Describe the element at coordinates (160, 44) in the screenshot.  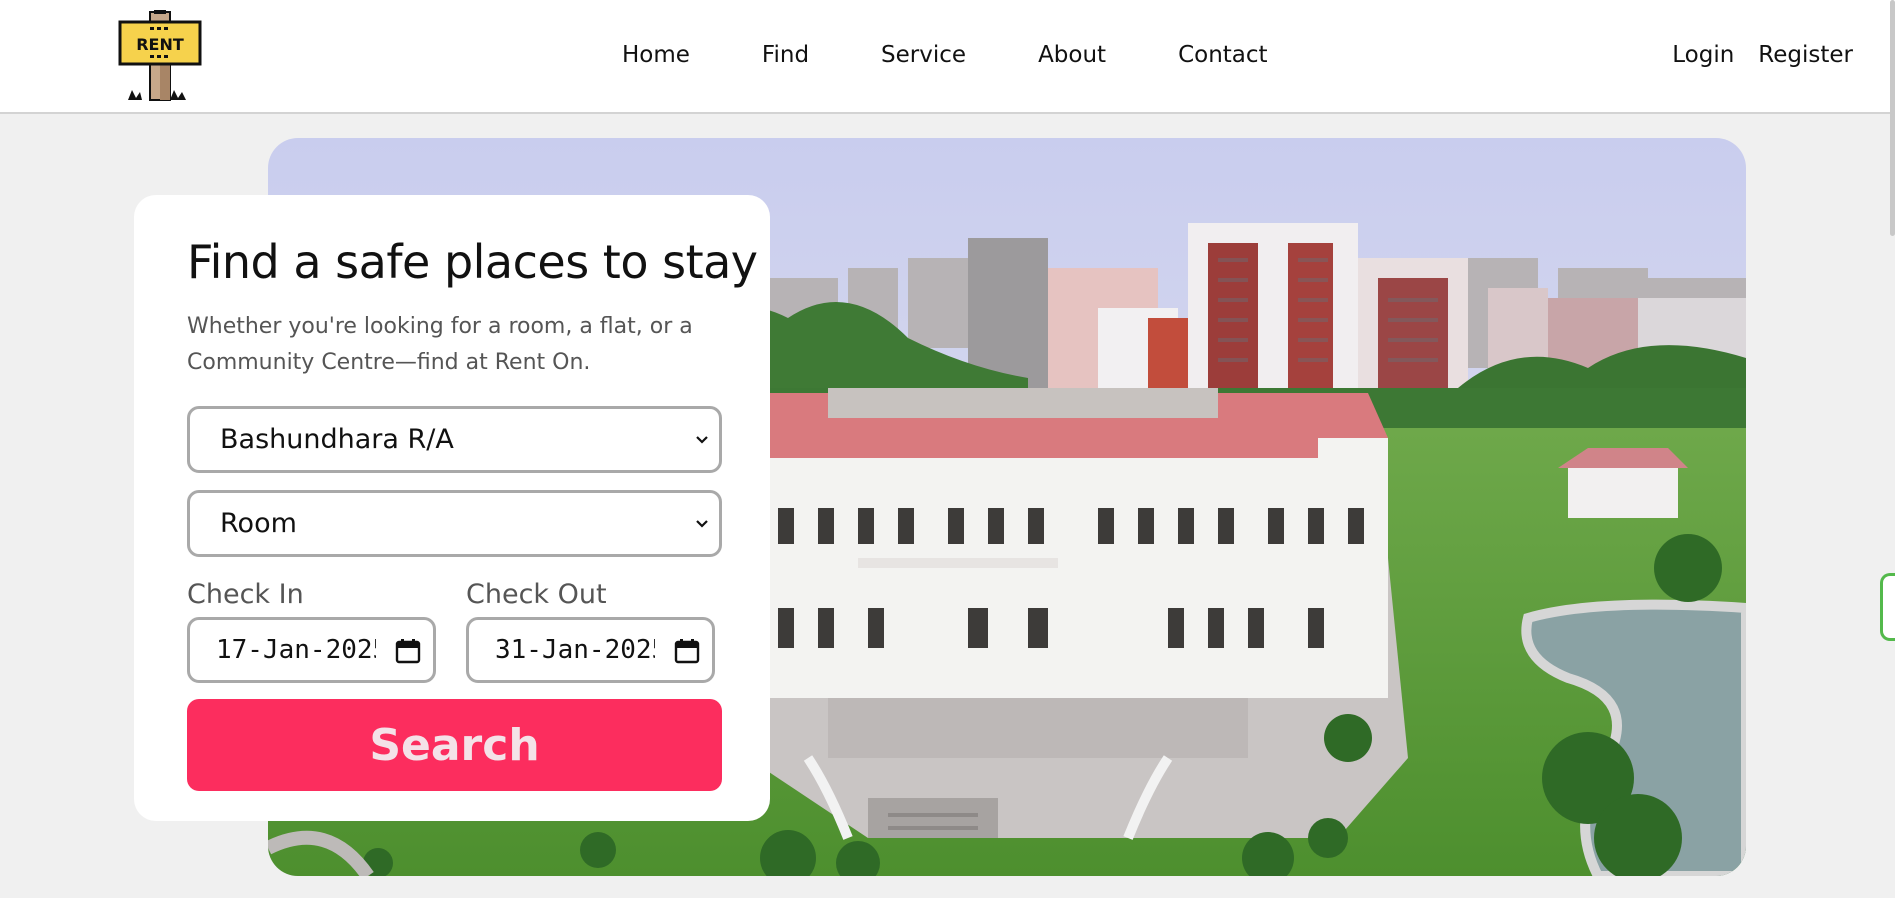
I see `logo-text: RENT` at that location.